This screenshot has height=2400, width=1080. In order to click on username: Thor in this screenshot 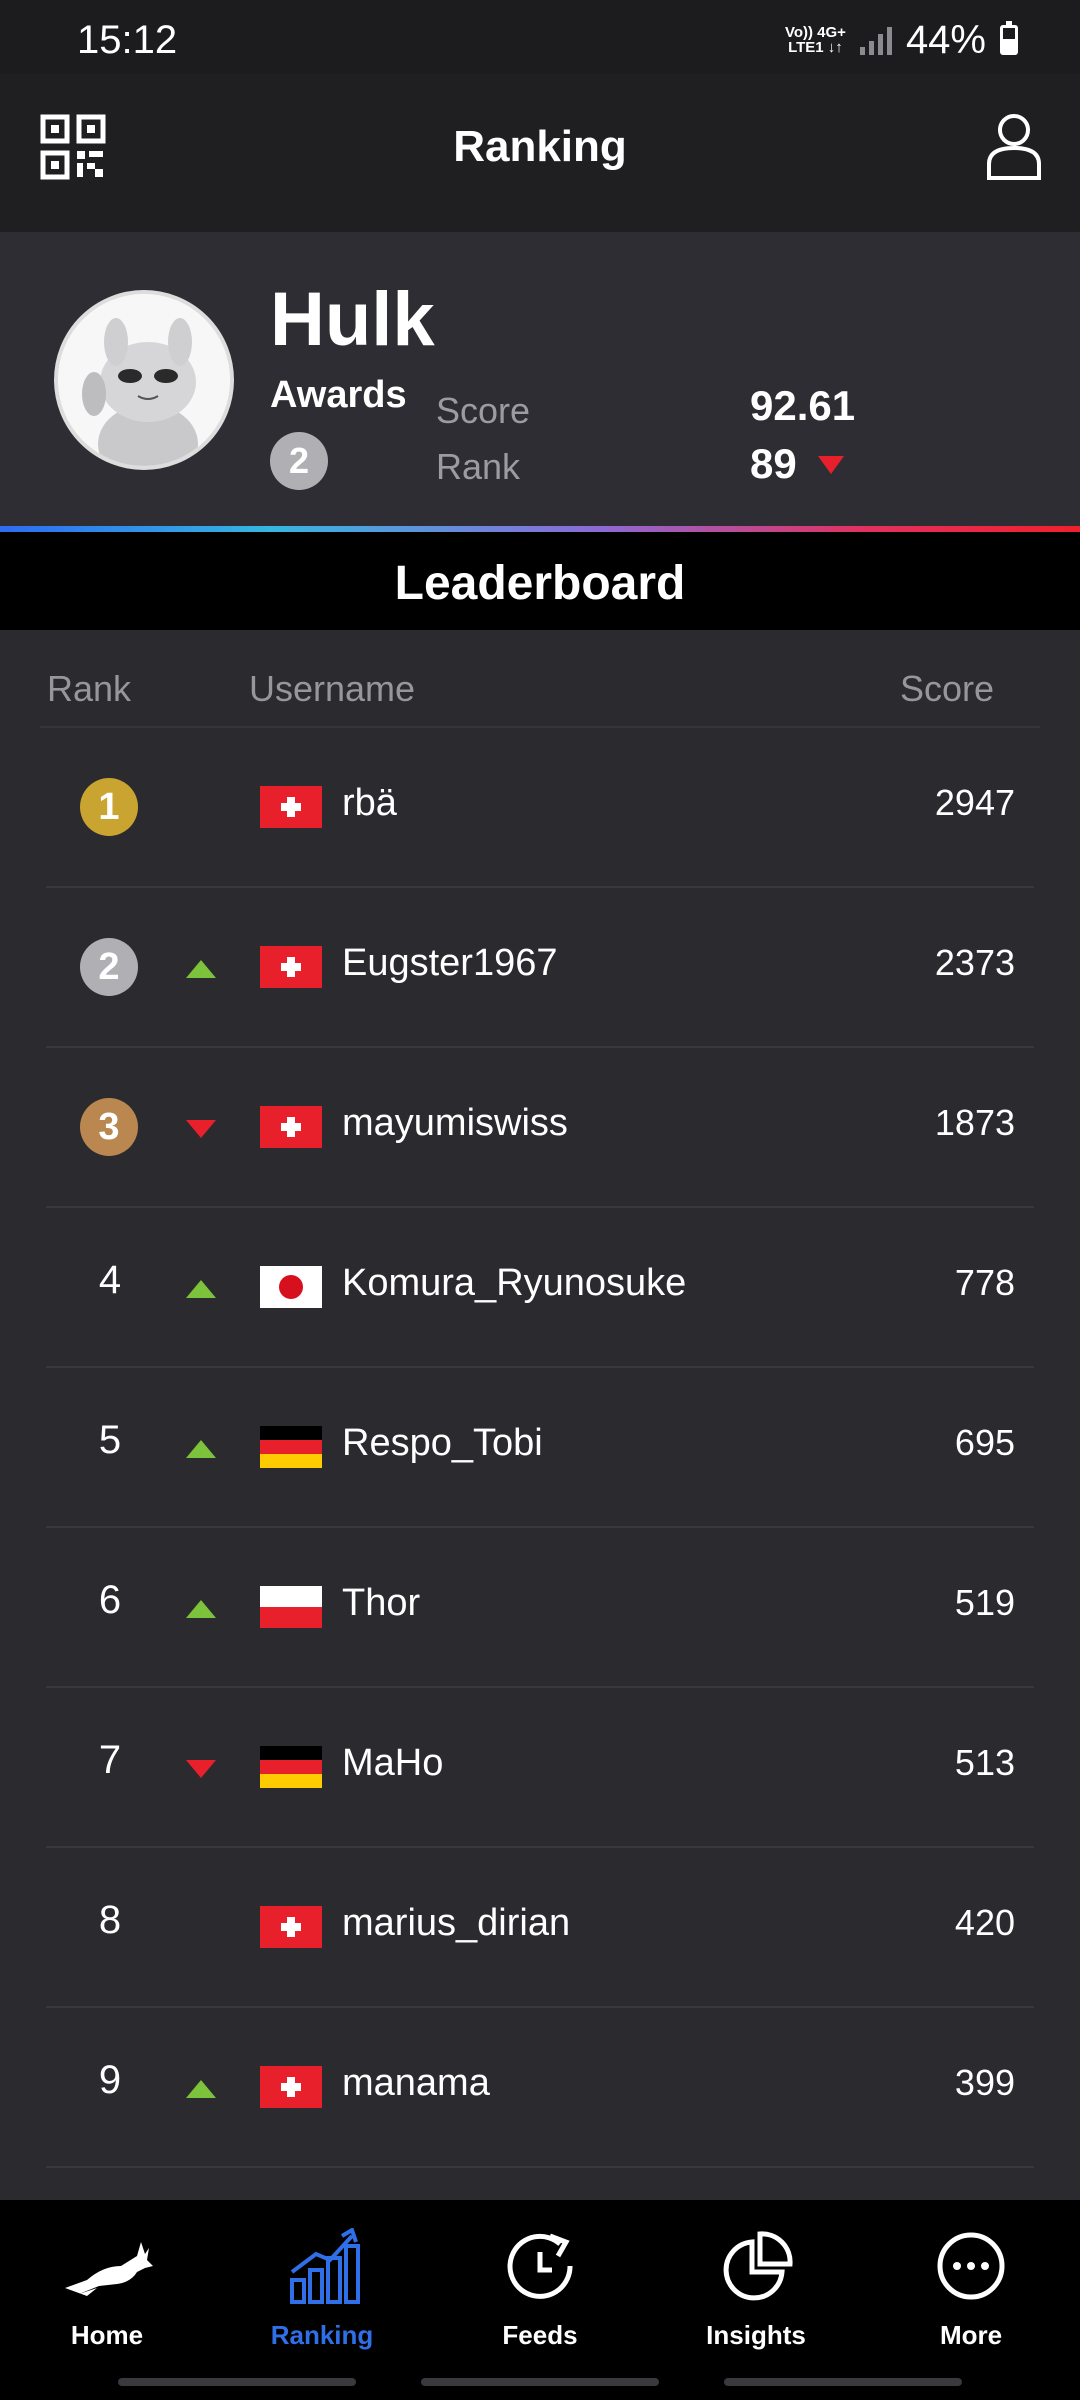, I will do `click(381, 1603)`.